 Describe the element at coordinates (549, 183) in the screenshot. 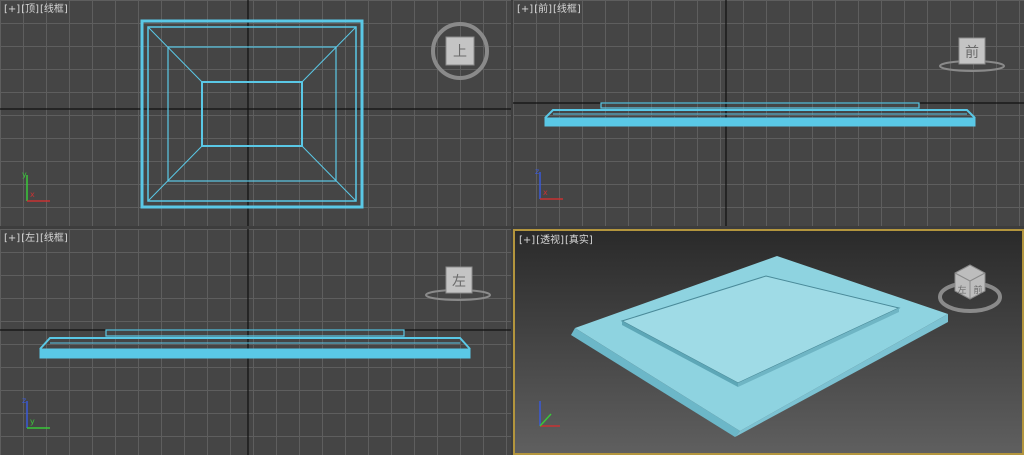

I see `axis-tripod-front: z x` at that location.